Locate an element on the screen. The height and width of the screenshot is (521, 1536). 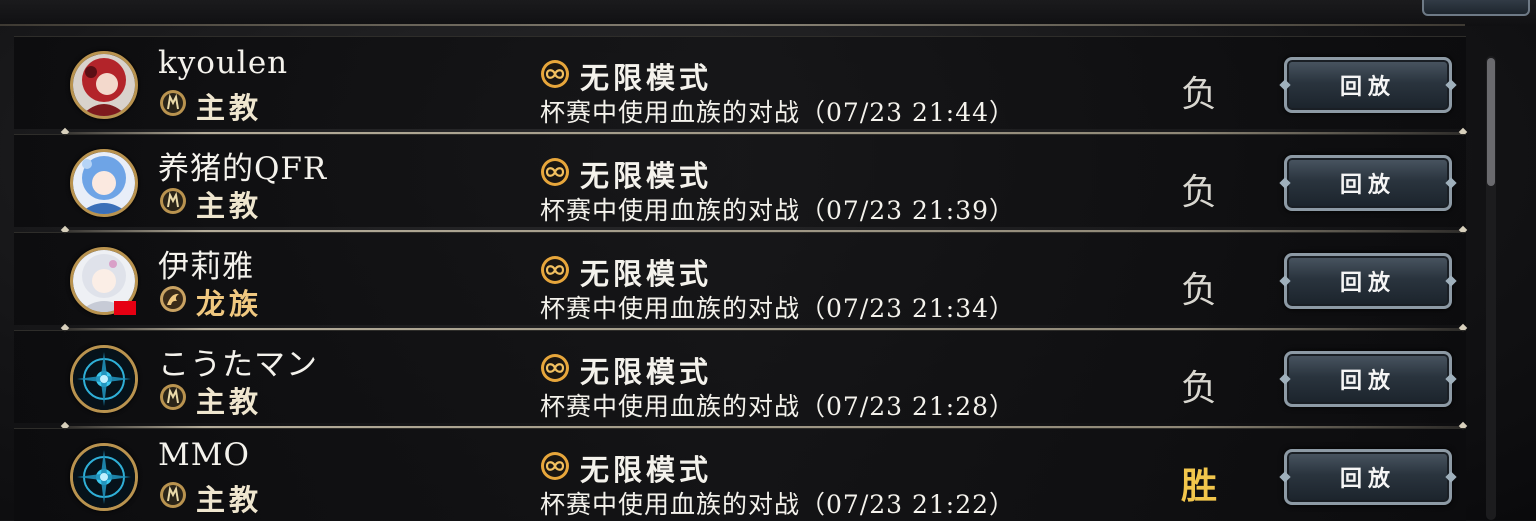
battle-description: 杯赛中使用血族的对战（07/23 21:34） is located at coordinates (778, 308).